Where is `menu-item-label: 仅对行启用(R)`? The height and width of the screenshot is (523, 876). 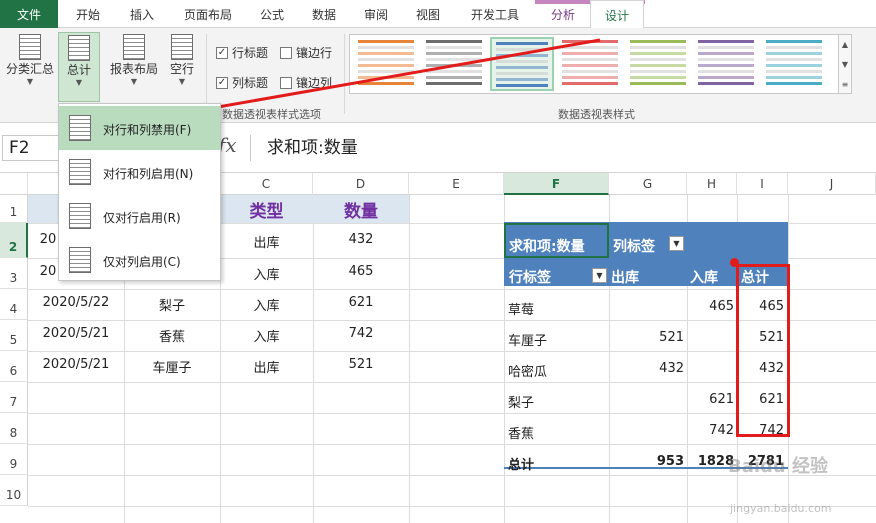 menu-item-label: 仅对行启用(R) is located at coordinates (142, 218).